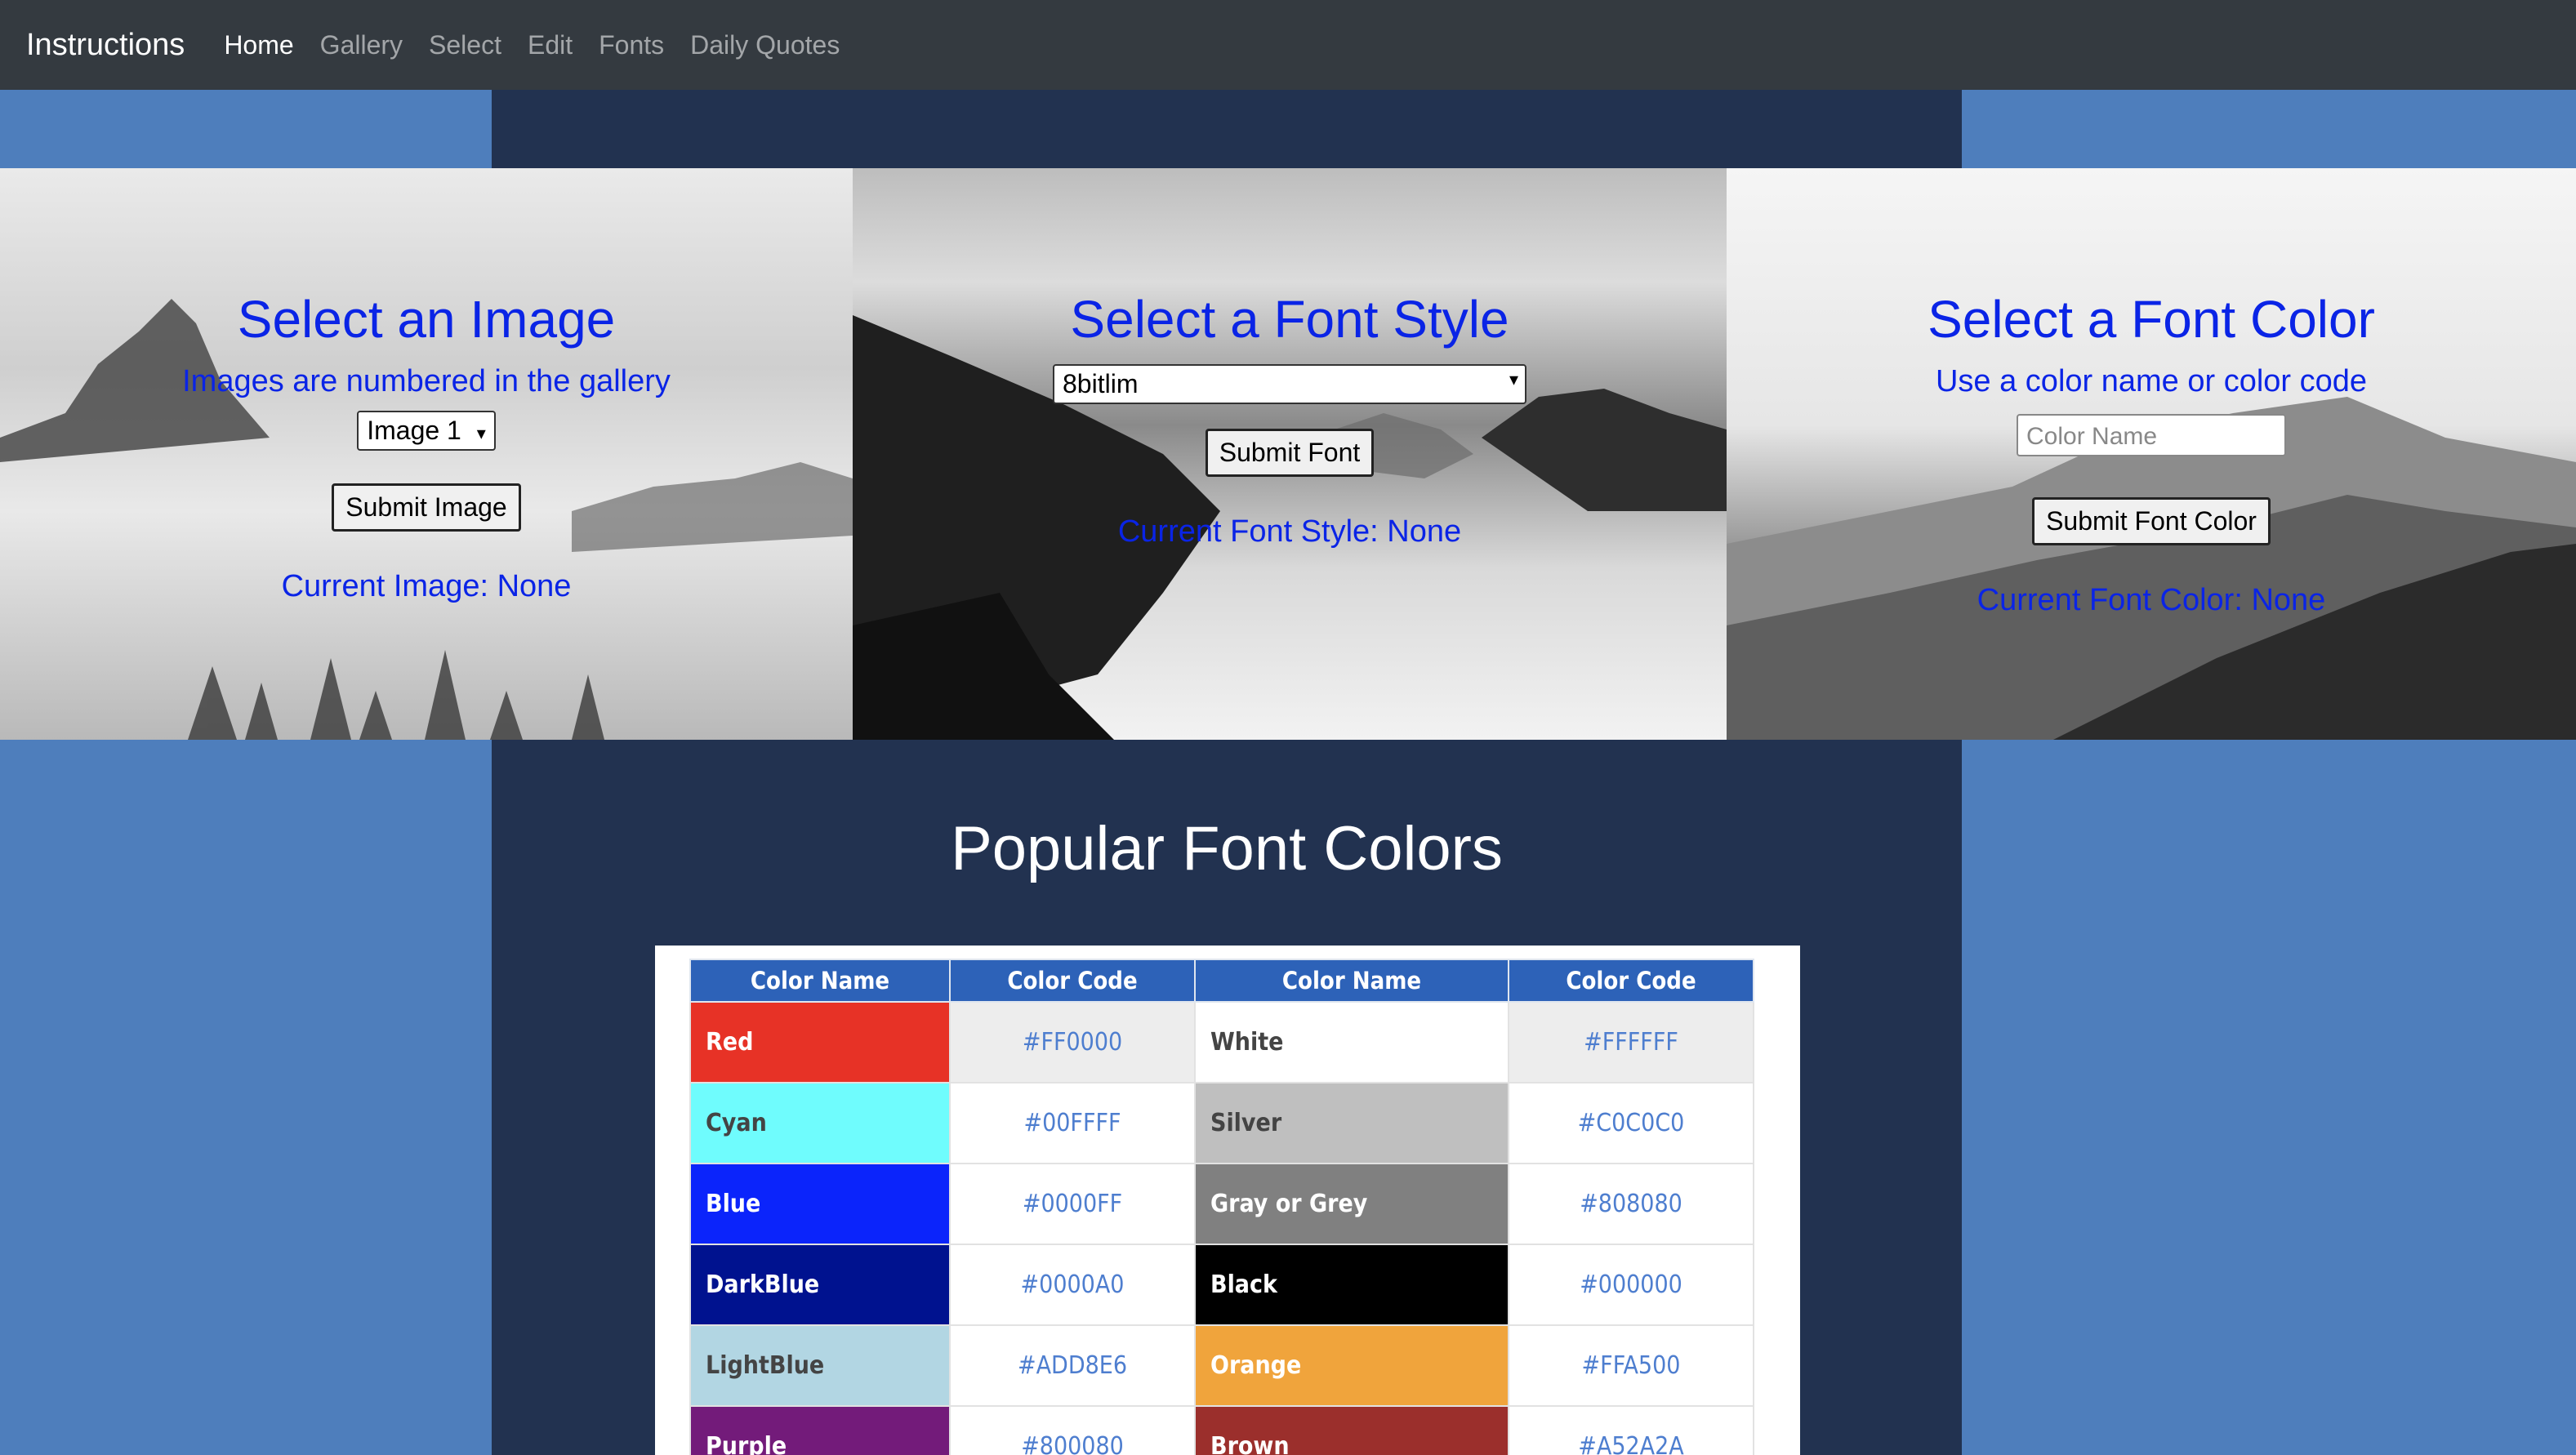 The height and width of the screenshot is (1455, 2576). What do you see at coordinates (1072, 1430) in the screenshot?
I see `color-code-cell: #800080` at bounding box center [1072, 1430].